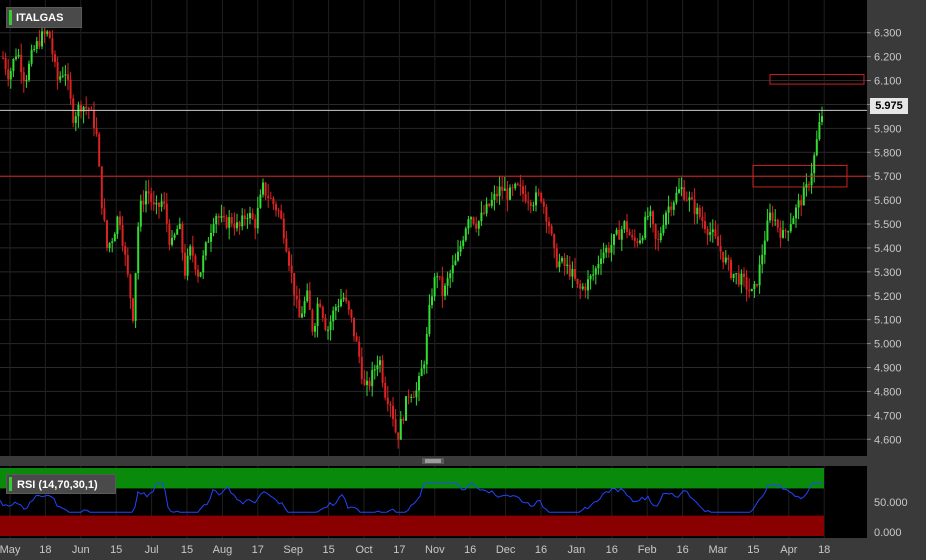  Describe the element at coordinates (788, 550) in the screenshot. I see `x-tick-label: Apr` at that location.